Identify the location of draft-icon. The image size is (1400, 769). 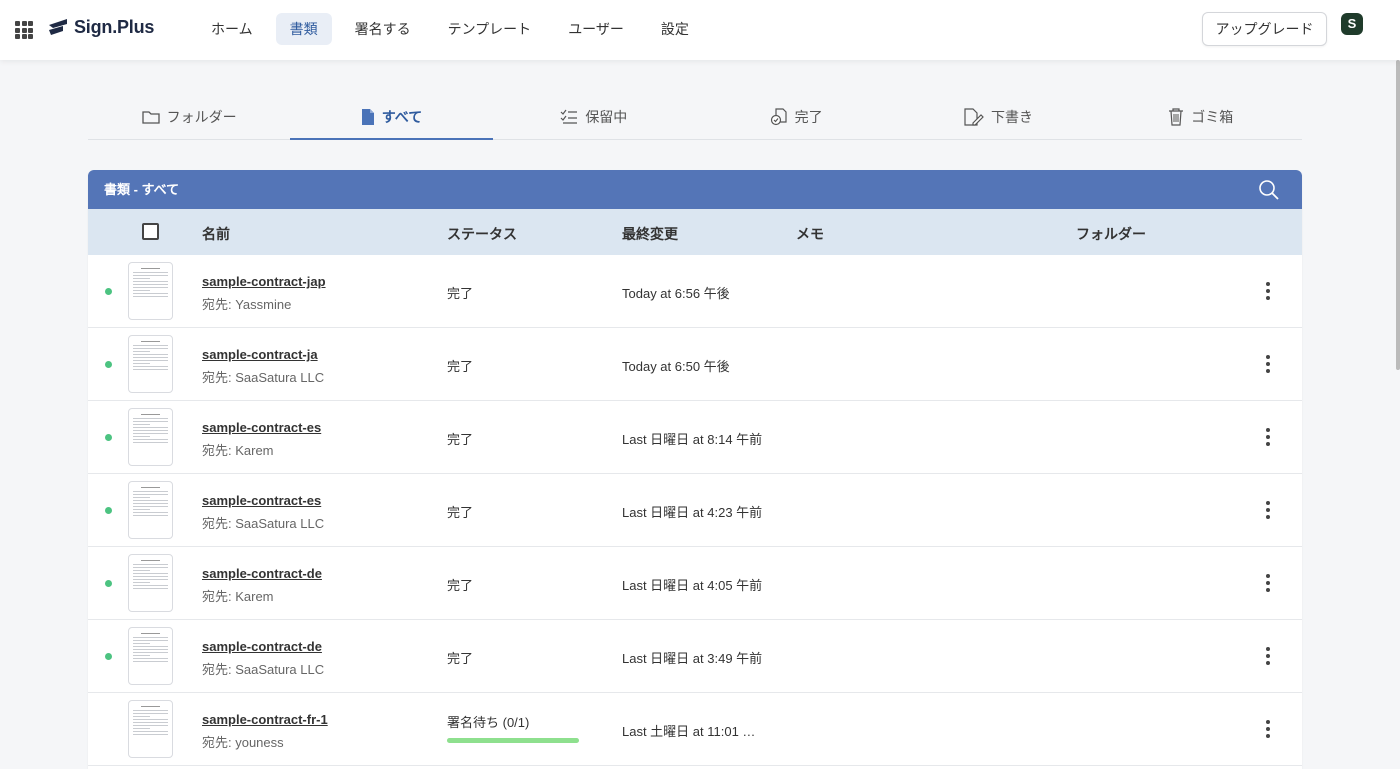
(974, 117).